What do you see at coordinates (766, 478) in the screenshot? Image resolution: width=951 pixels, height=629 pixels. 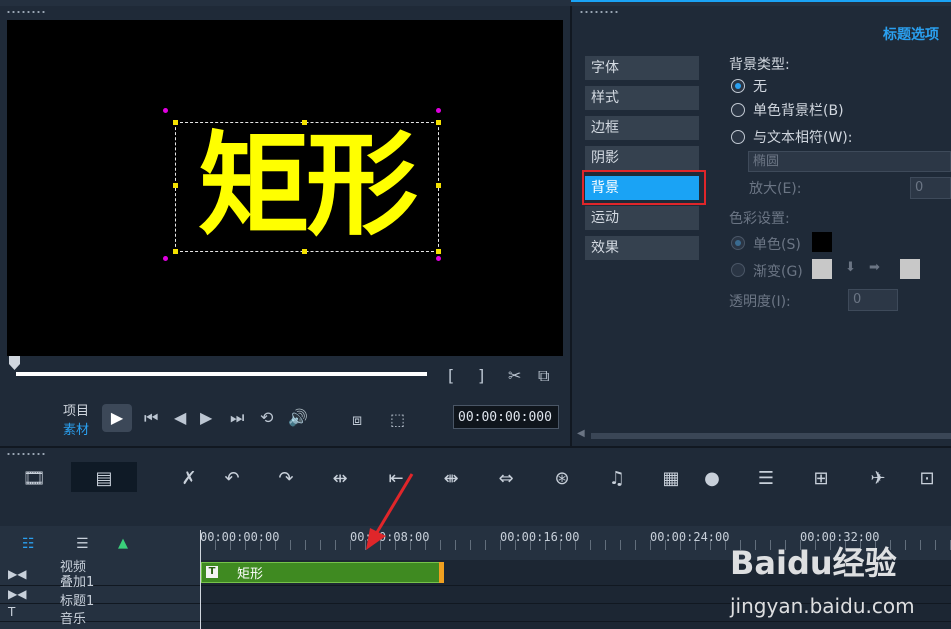 I see `subtitle-icon: ☰` at bounding box center [766, 478].